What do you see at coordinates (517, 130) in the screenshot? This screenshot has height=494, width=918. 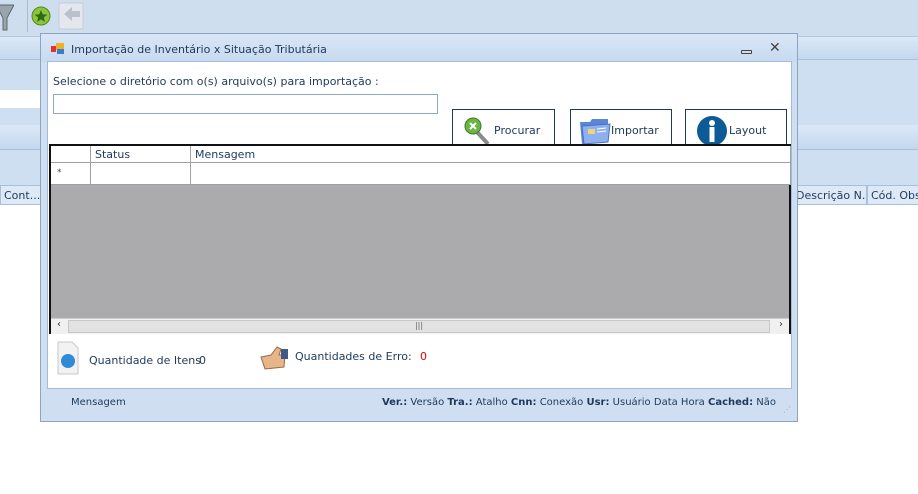 I see `procurar-label: Procurar` at bounding box center [517, 130].